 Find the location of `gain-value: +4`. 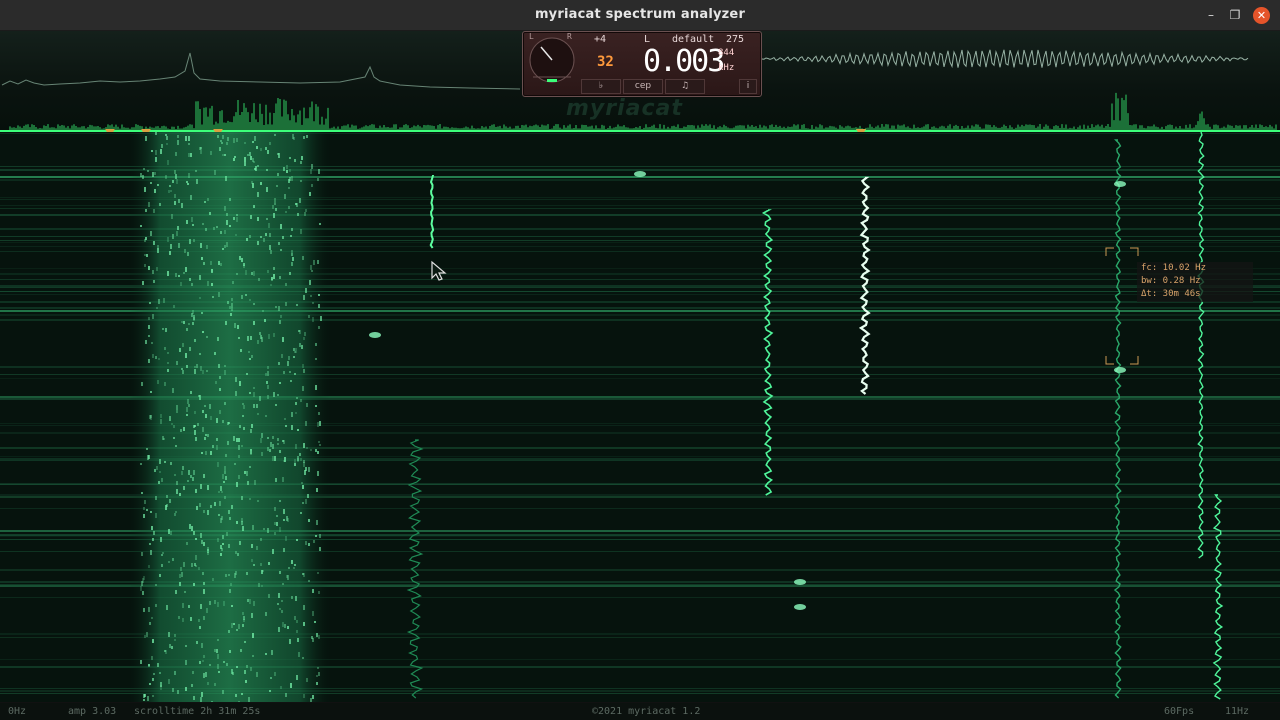

gain-value: +4 is located at coordinates (600, 39).